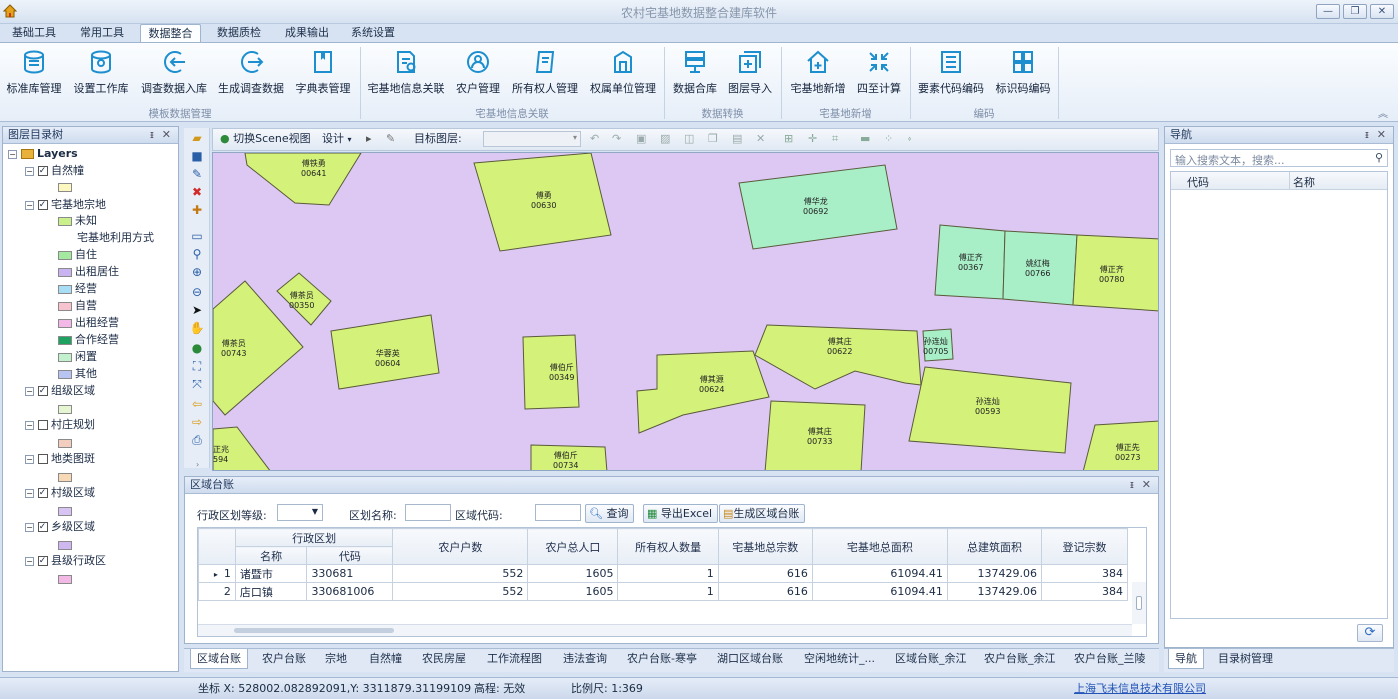 This screenshot has width=1398, height=699. Describe the element at coordinates (54, 171) in the screenshot. I see `layer-item: − ✓ 自然幢` at that location.